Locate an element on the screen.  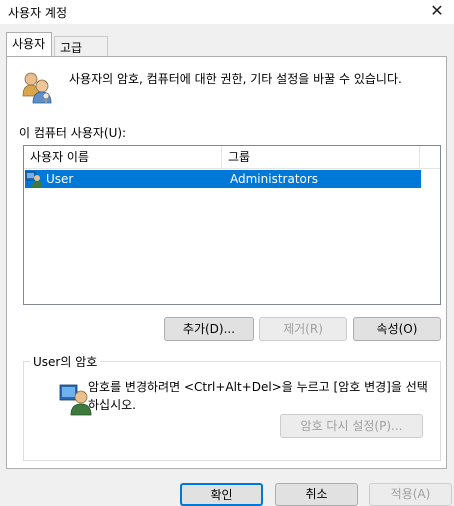
users-icon is located at coordinates (37, 87).